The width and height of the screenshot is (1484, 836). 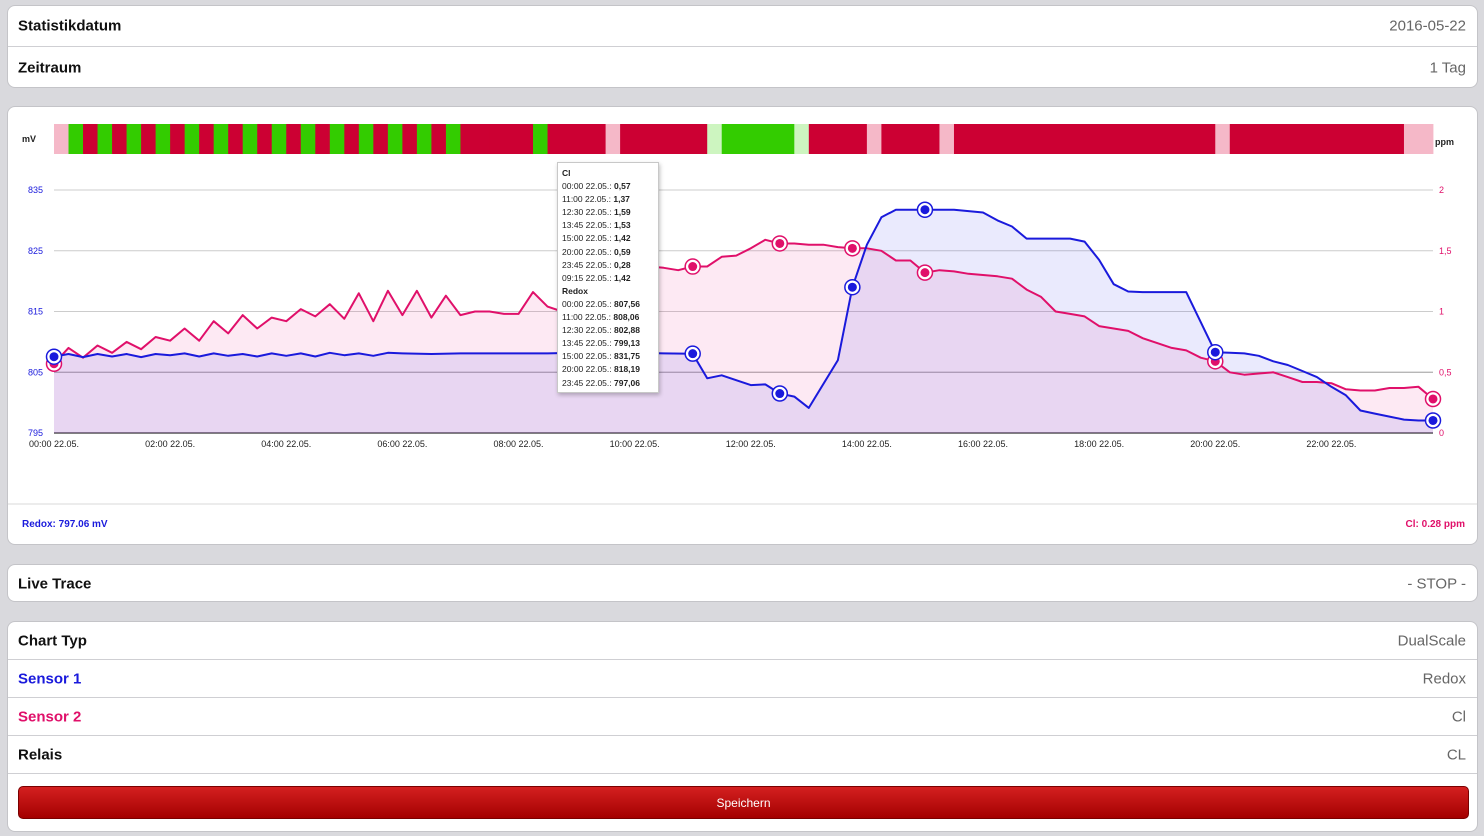 I want to click on y-left-tick: 825, so click(x=35, y=251).